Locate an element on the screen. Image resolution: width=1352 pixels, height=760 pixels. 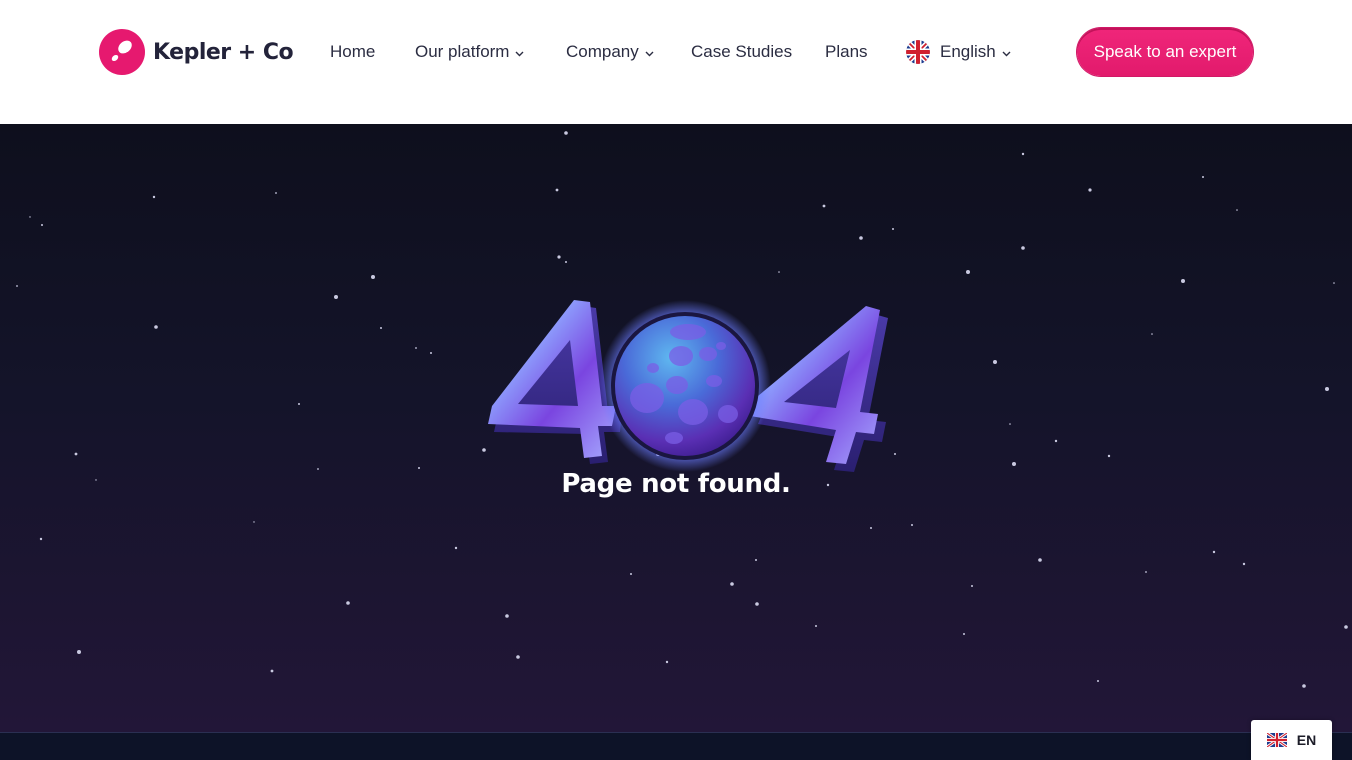
cta-label: Speak to an expert is located at coordinates (1165, 51).